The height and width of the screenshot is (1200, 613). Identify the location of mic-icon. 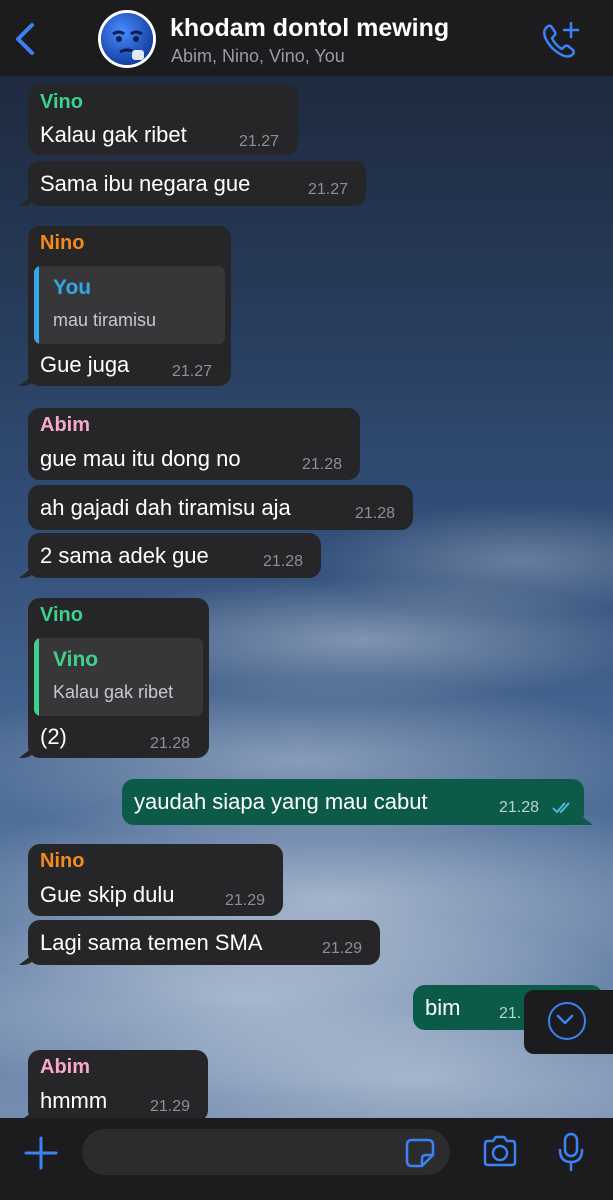
(571, 1152).